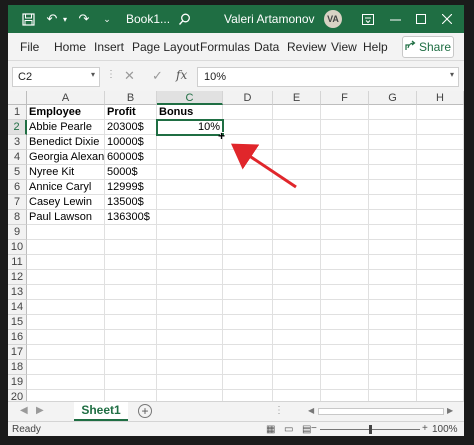 This screenshot has height=445, width=474. Describe the element at coordinates (129, 76) in the screenshot. I see `cancel-entry-icon: ✕` at that location.